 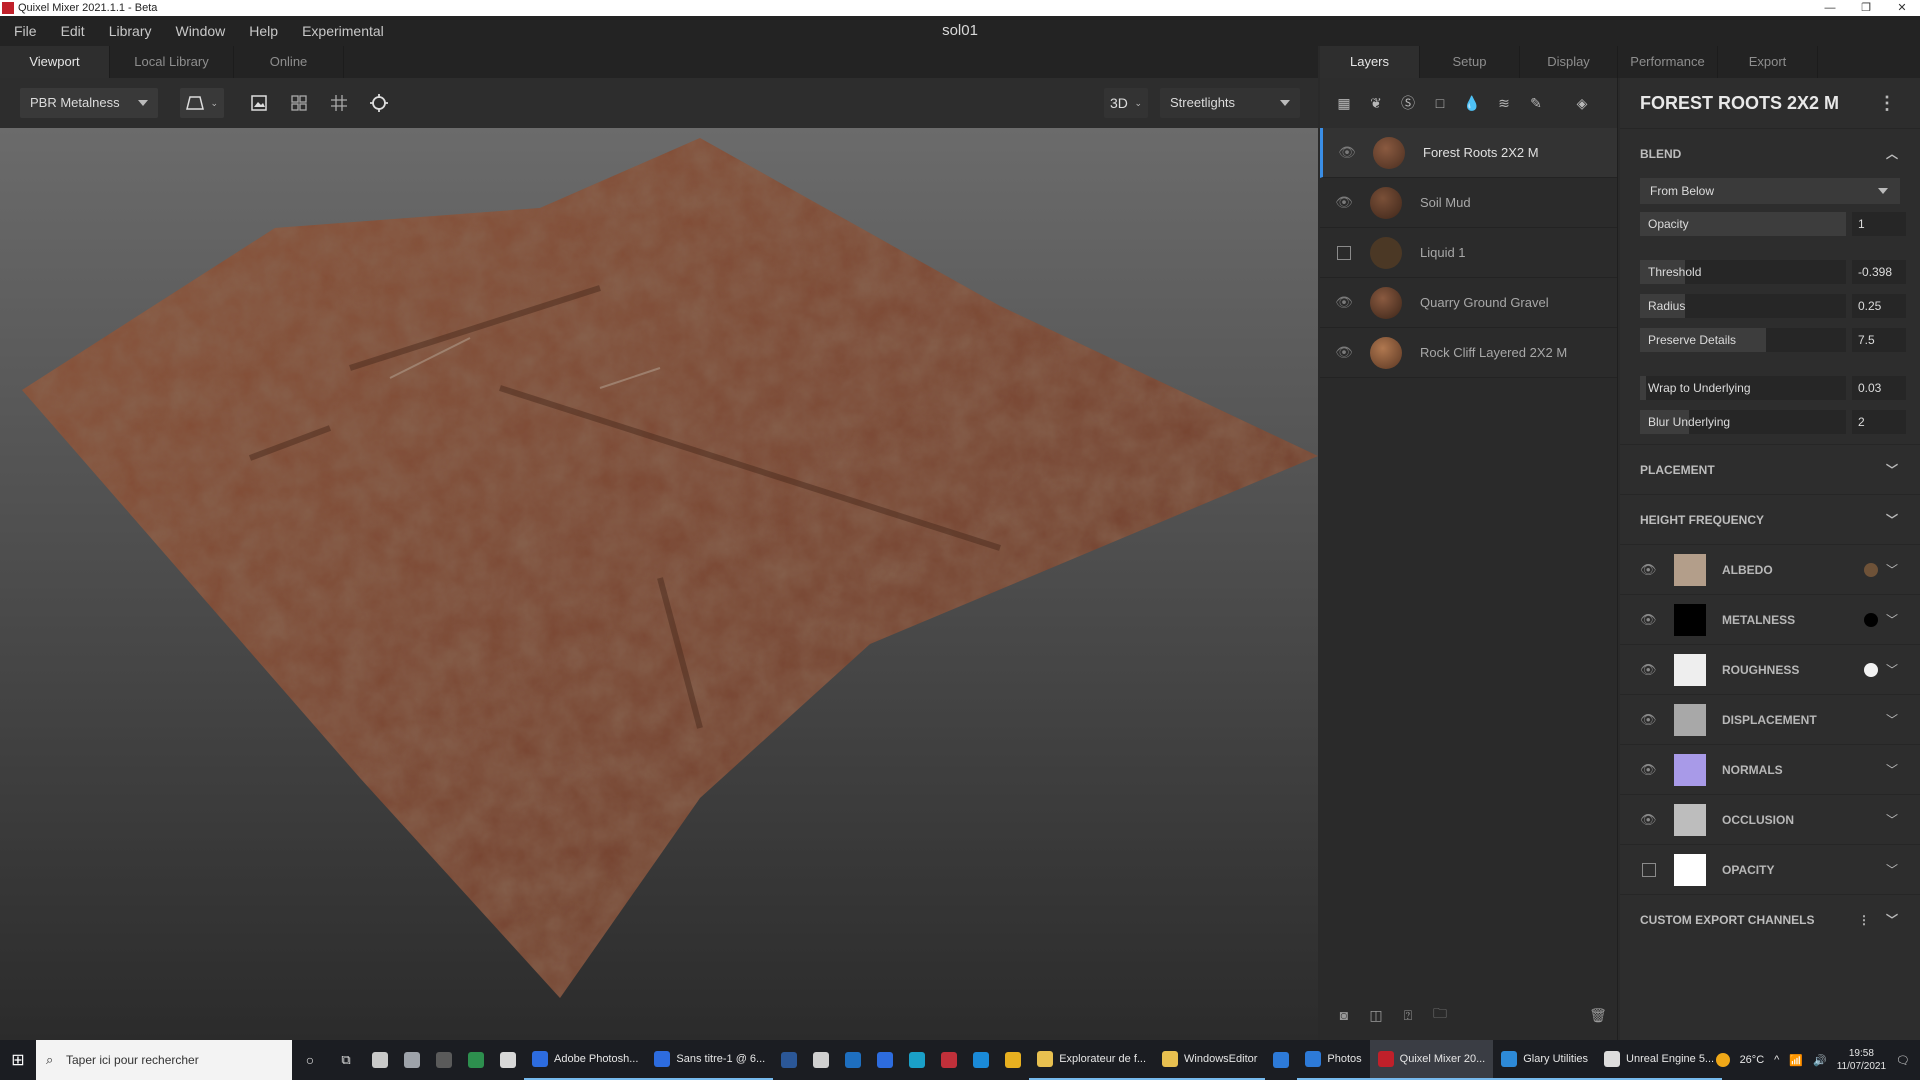 I want to click on tab-online: Online, so click(x=289, y=62).